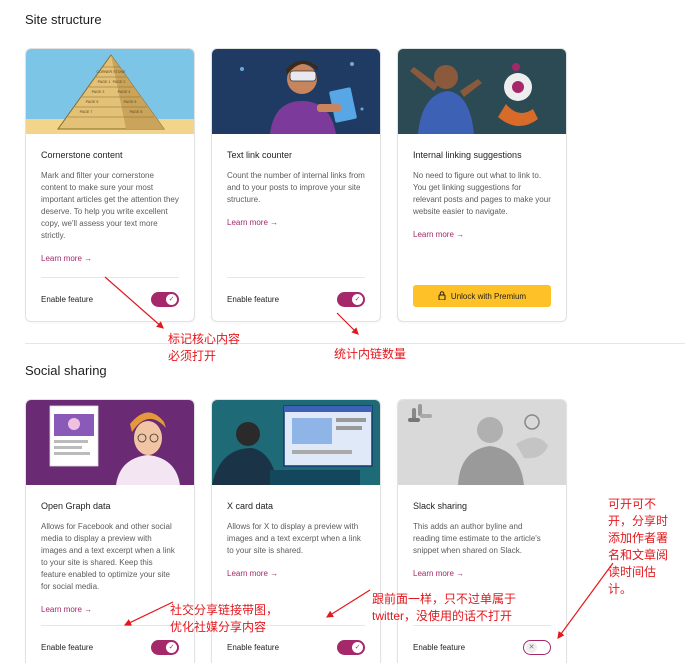  What do you see at coordinates (632, 504) in the screenshot?
I see `annotation-line: 可开可不` at bounding box center [632, 504].